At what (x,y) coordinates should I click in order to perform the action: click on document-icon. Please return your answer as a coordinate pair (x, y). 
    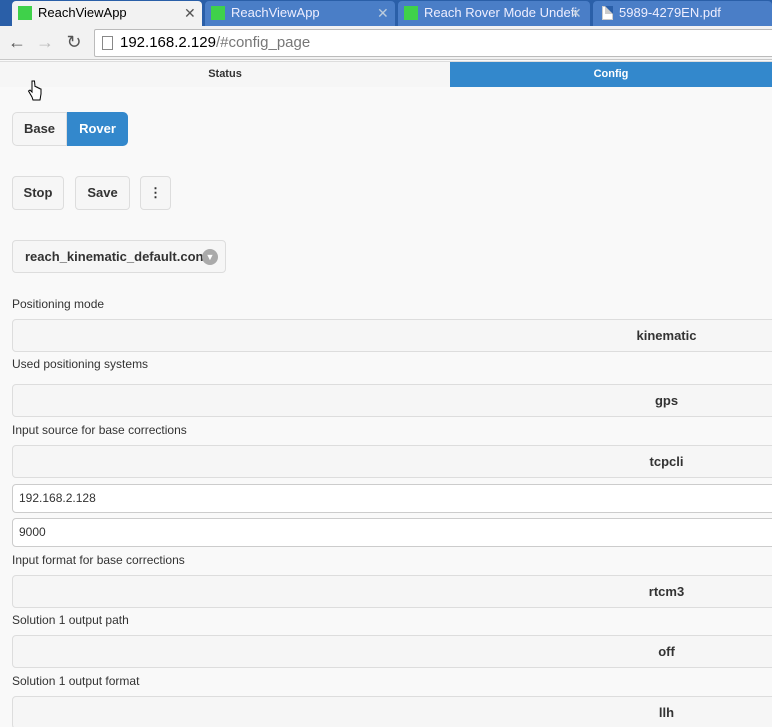
    Looking at the image, I should click on (607, 13).